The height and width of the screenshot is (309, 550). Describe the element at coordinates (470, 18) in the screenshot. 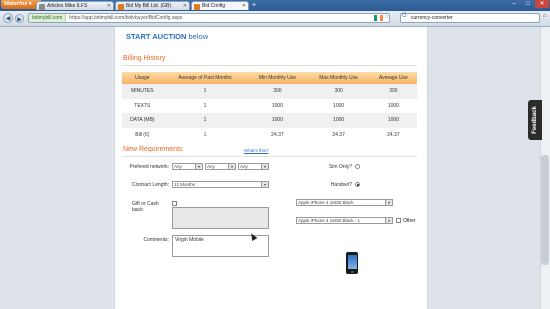

I see `search-box: currency-converter` at that location.